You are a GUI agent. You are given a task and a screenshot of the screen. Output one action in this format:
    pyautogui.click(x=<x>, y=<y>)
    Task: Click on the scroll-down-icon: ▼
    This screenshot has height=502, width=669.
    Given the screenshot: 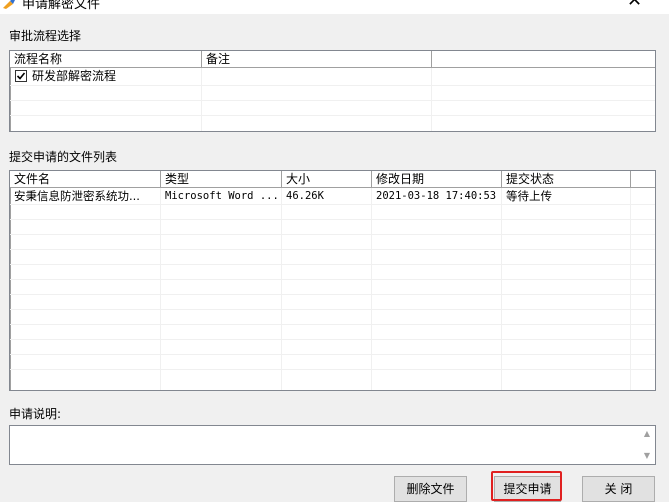 What is the action you would take?
    pyautogui.click(x=647, y=456)
    